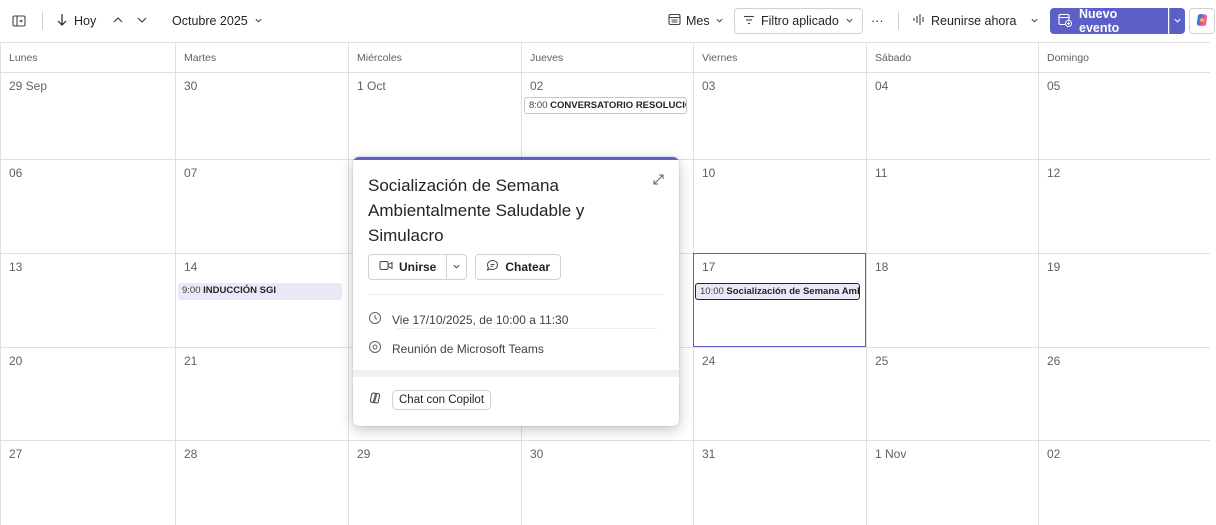 The image size is (1216, 525). I want to click on day-cell: 20, so click(87, 393).